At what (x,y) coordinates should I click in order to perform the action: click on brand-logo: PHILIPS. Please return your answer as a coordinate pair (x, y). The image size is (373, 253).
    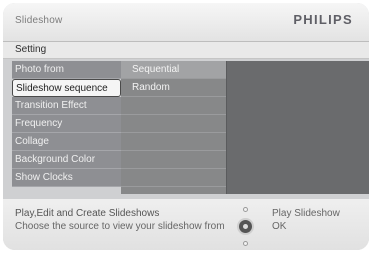
    Looking at the image, I should click on (323, 19).